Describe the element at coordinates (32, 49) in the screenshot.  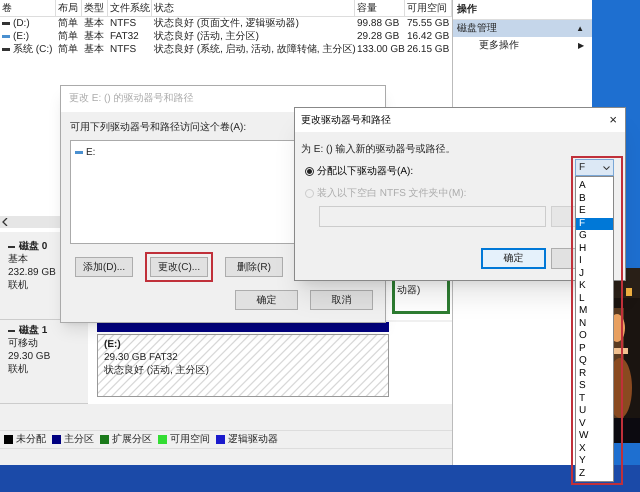
I see `table-cell: 系统 (C:)` at that location.